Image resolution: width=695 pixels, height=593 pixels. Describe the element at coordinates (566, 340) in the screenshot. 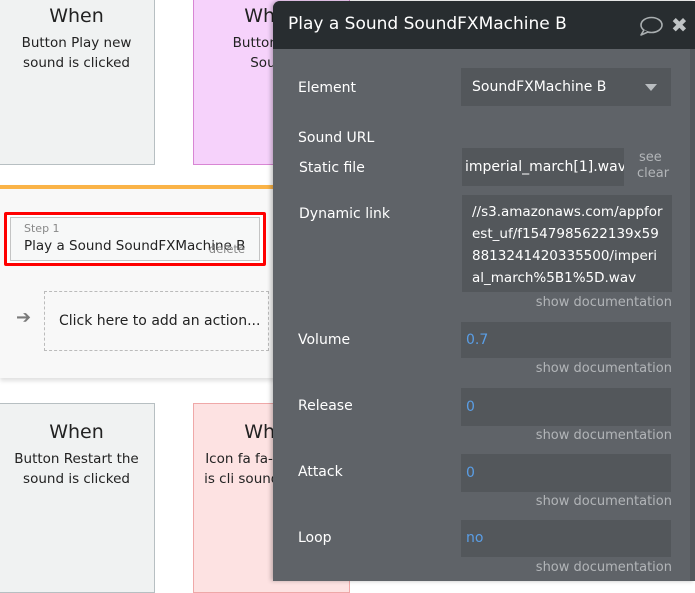

I see `volume-input: 0.7` at that location.